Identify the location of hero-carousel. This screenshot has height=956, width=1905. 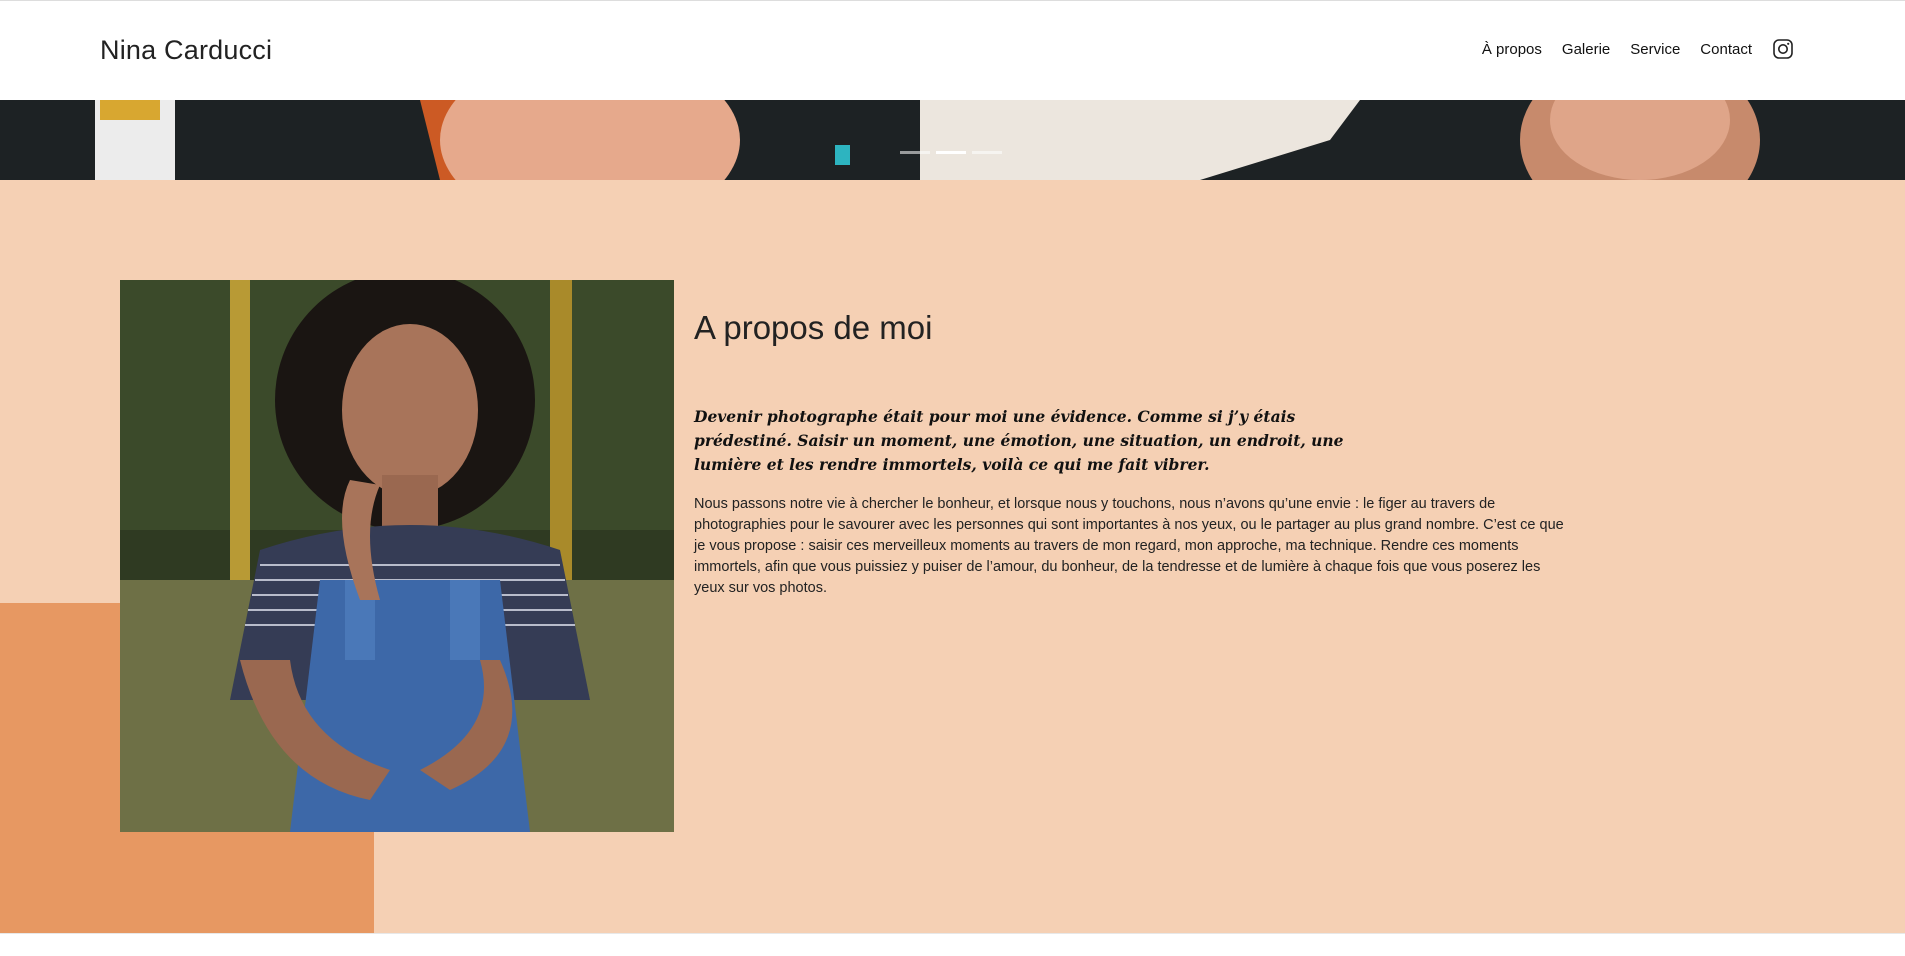
(952, 140).